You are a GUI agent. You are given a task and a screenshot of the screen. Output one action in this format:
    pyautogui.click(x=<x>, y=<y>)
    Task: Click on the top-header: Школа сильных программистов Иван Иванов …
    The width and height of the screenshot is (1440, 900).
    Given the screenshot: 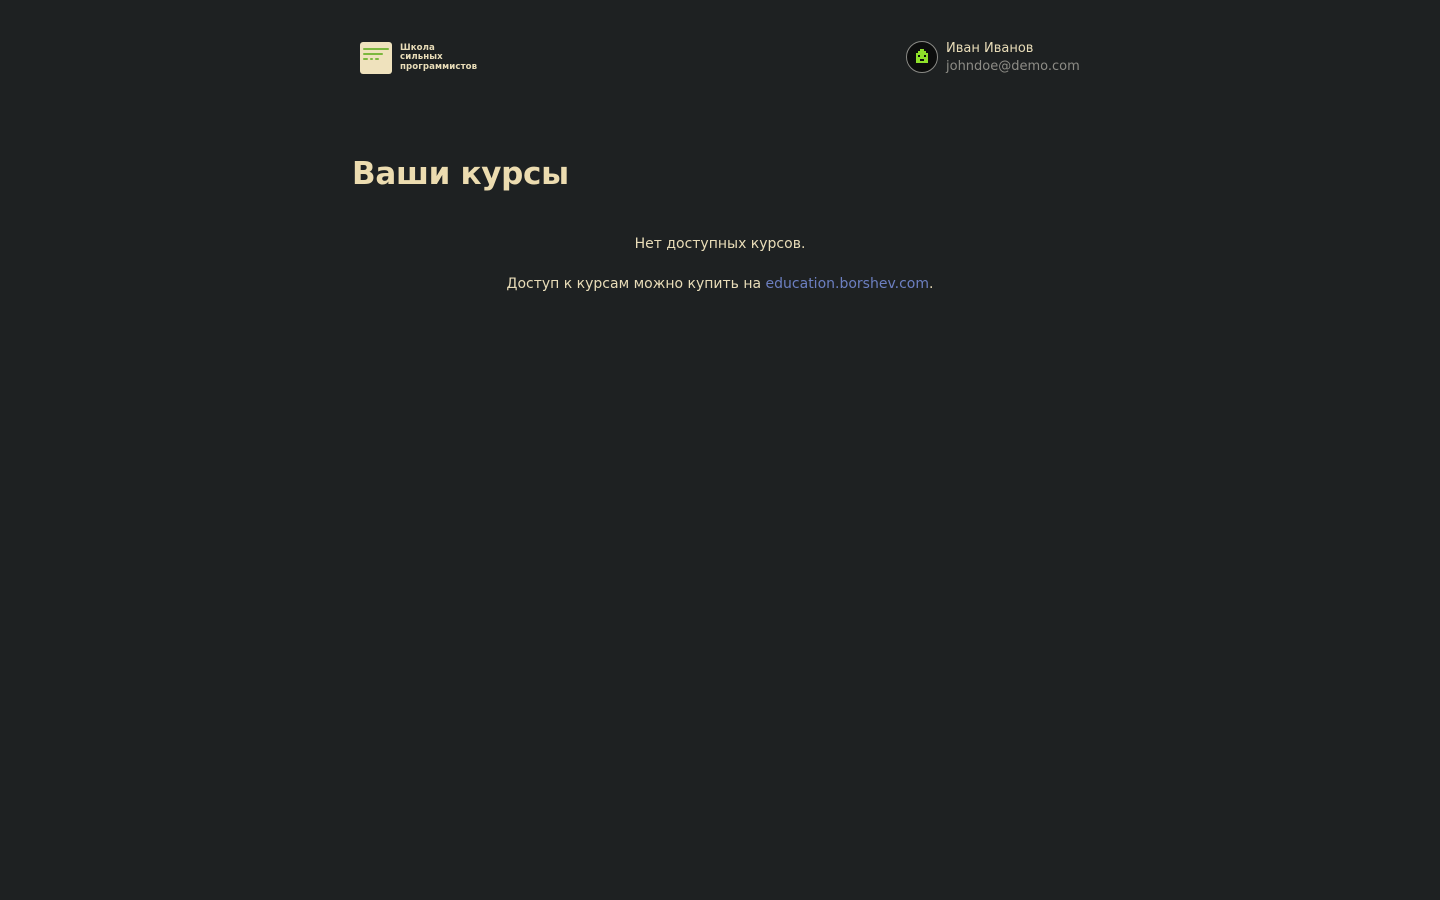 What is the action you would take?
    pyautogui.click(x=720, y=58)
    